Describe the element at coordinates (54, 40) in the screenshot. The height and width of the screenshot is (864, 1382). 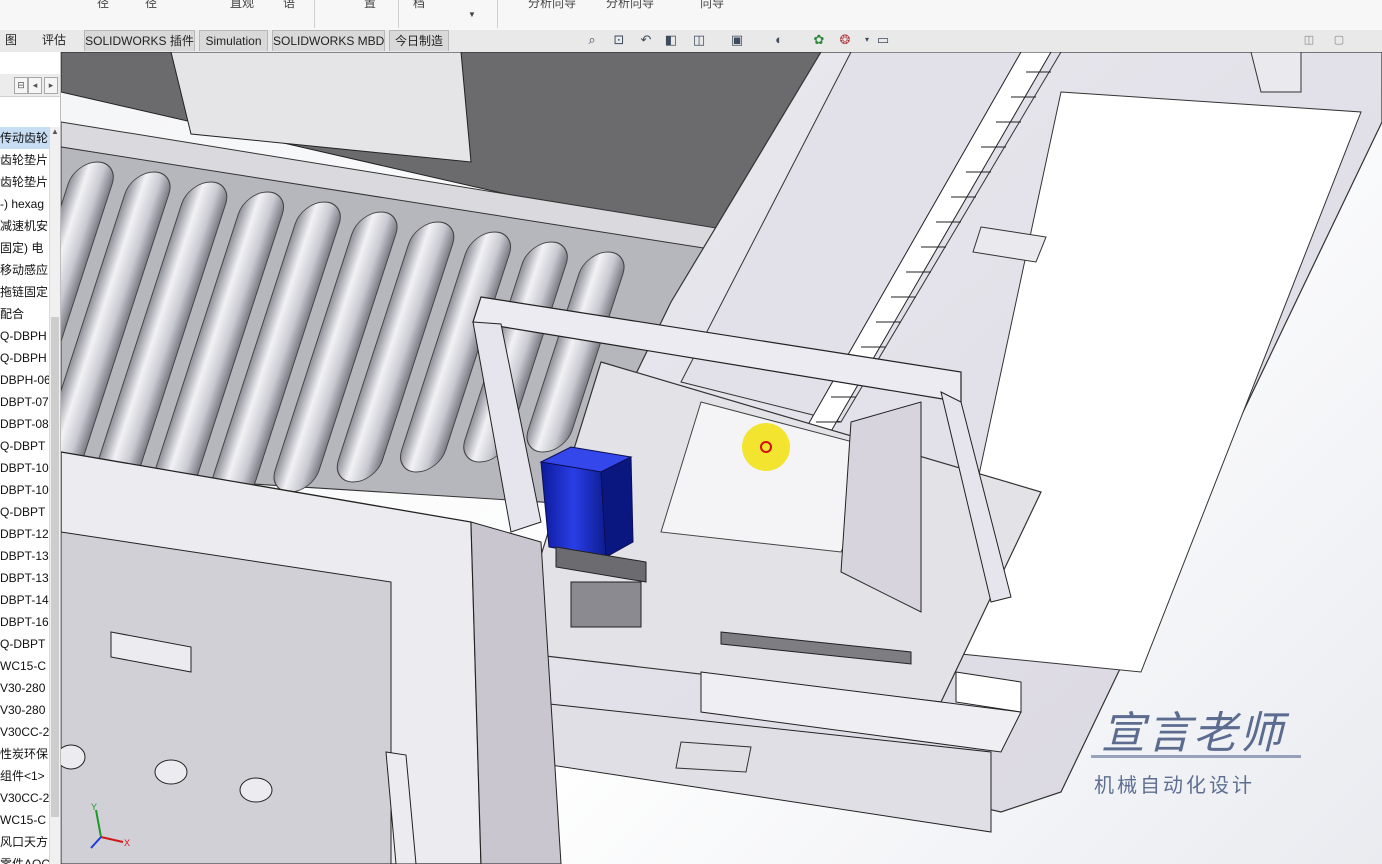
I see `tab-evaluate: 评估` at that location.